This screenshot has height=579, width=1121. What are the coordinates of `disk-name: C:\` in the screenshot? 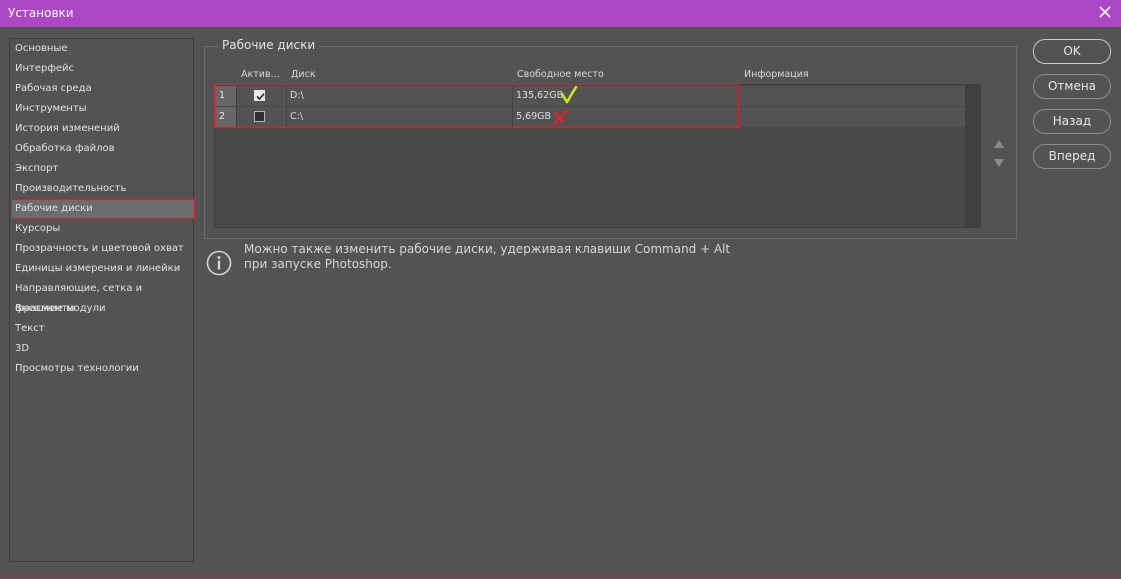 It's located at (297, 116).